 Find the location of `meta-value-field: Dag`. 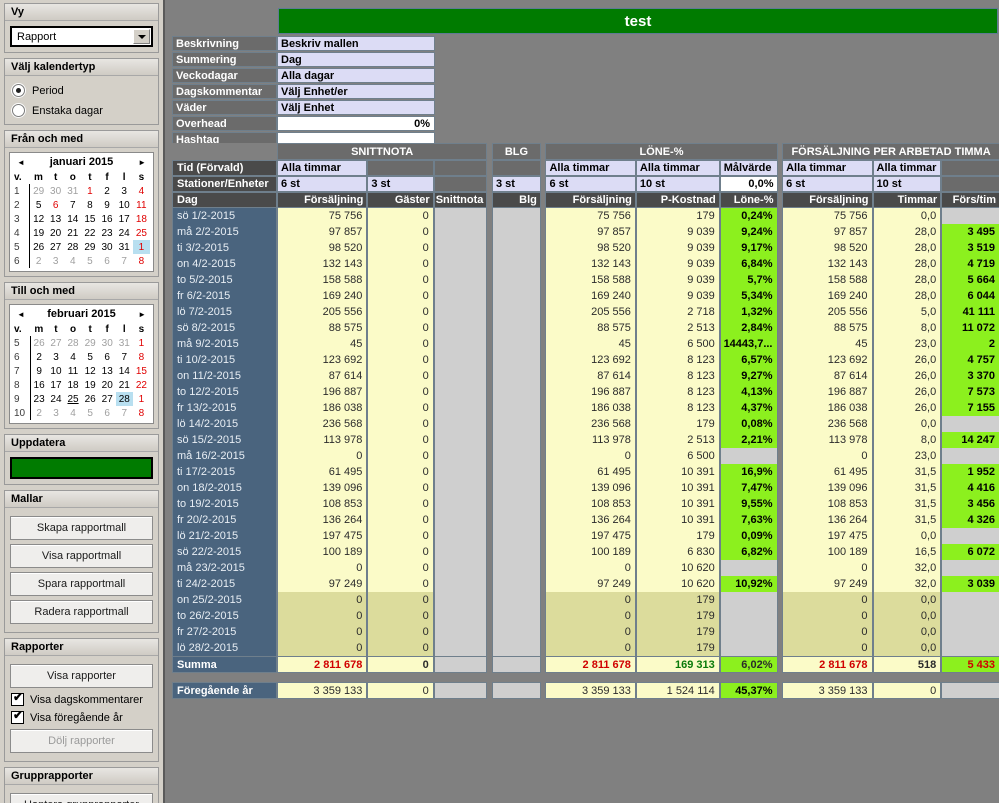

meta-value-field: Dag is located at coordinates (356, 59).